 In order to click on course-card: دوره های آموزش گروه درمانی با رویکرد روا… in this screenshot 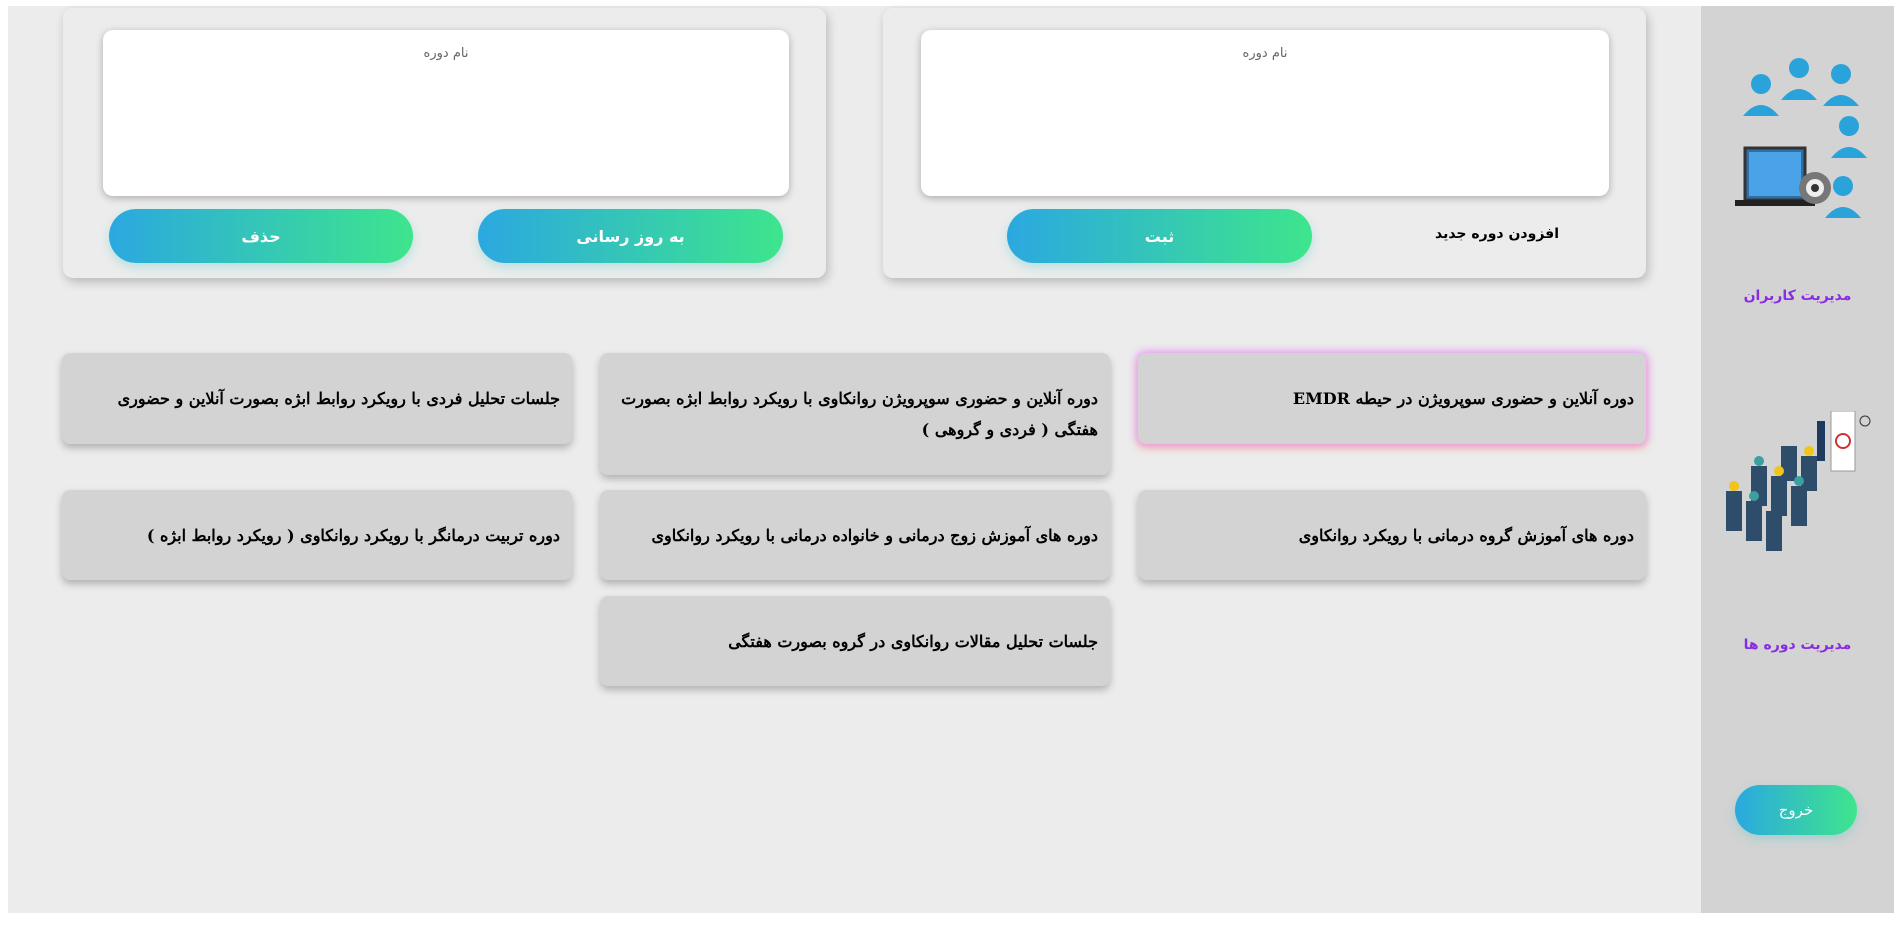, I will do `click(1392, 535)`.